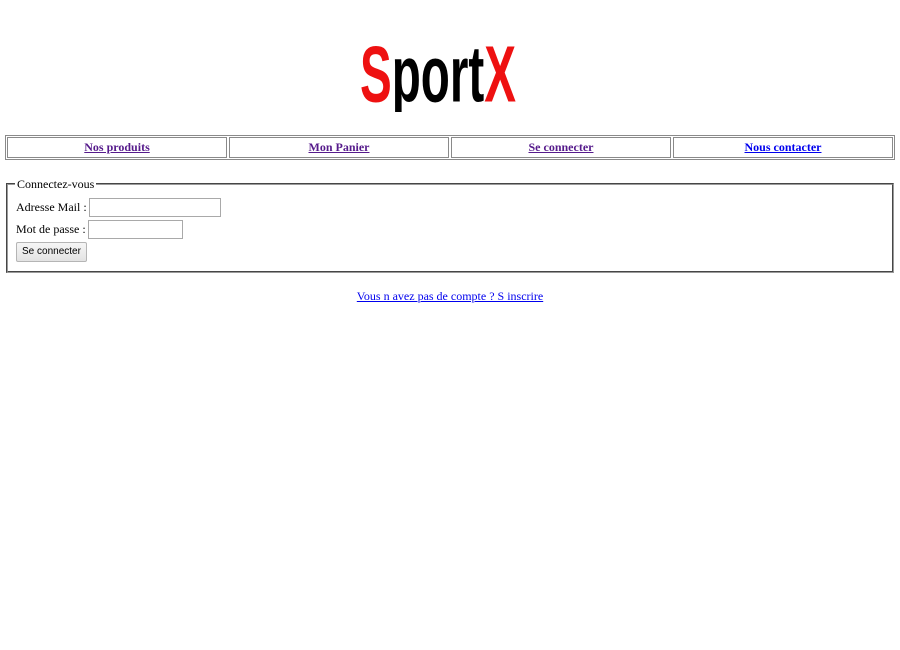 The width and height of the screenshot is (900, 650). I want to click on sportx-logo: SportX, so click(440, 71).